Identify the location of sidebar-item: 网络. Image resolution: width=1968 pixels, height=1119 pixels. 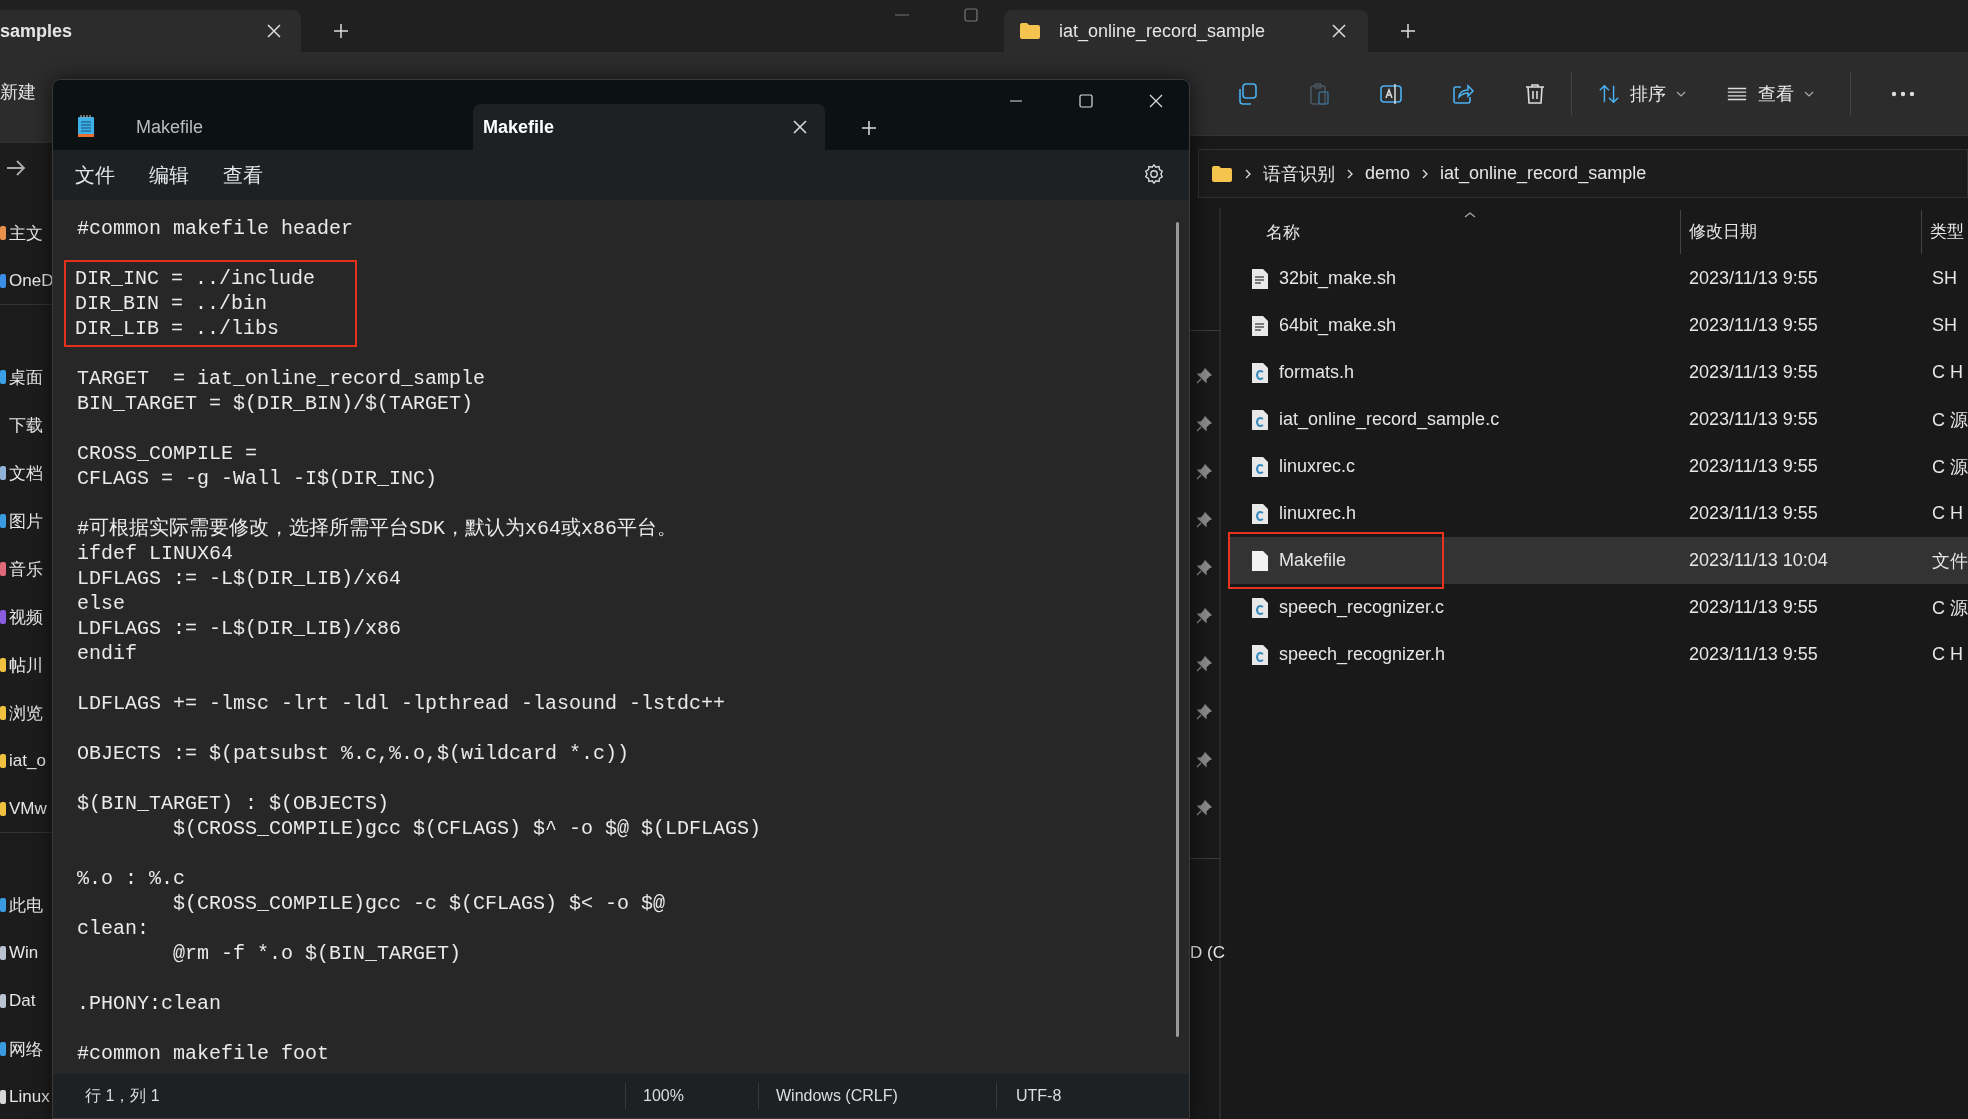
(21, 1049).